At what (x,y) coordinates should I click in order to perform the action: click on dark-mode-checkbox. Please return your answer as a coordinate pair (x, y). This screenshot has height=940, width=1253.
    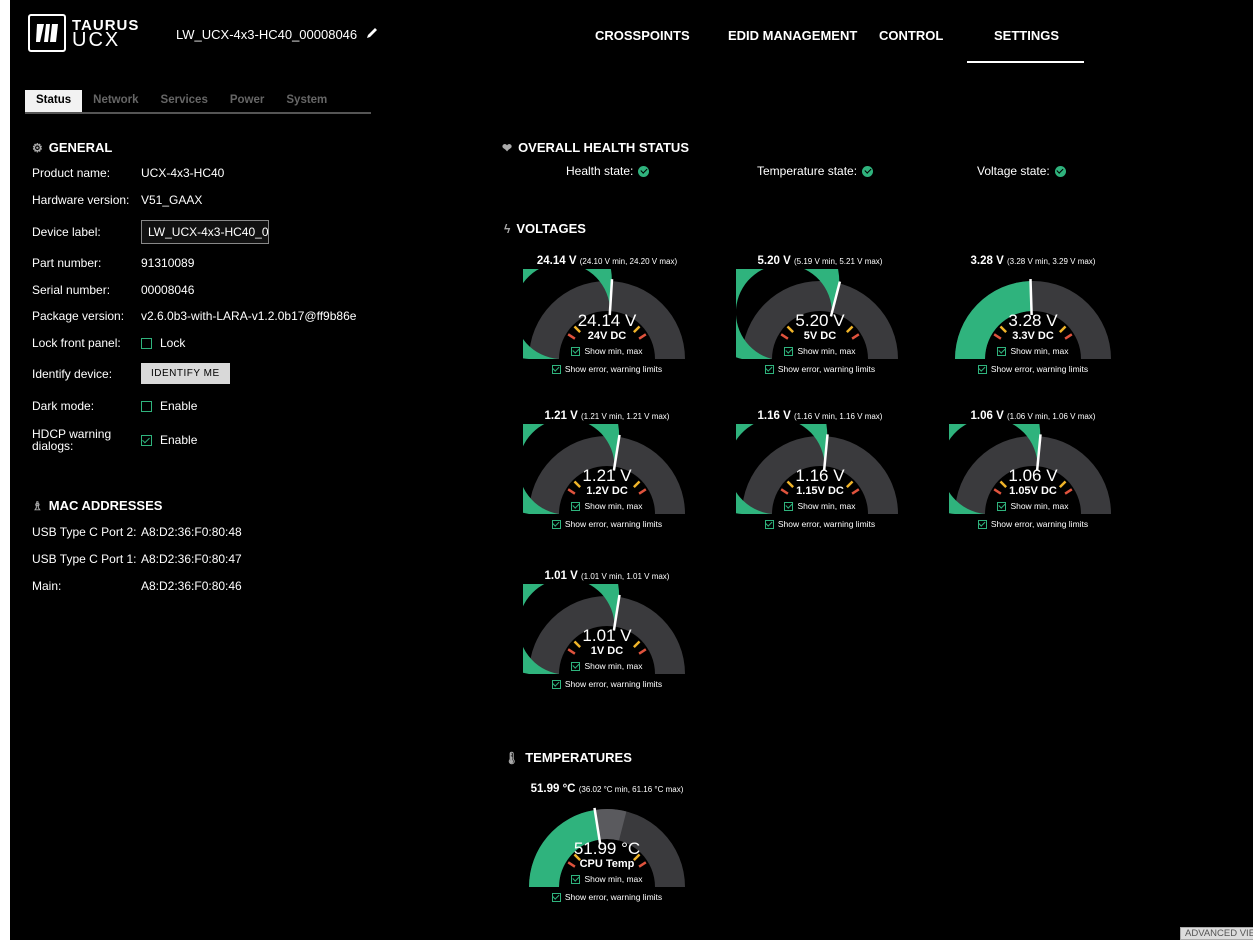
    Looking at the image, I should click on (146, 406).